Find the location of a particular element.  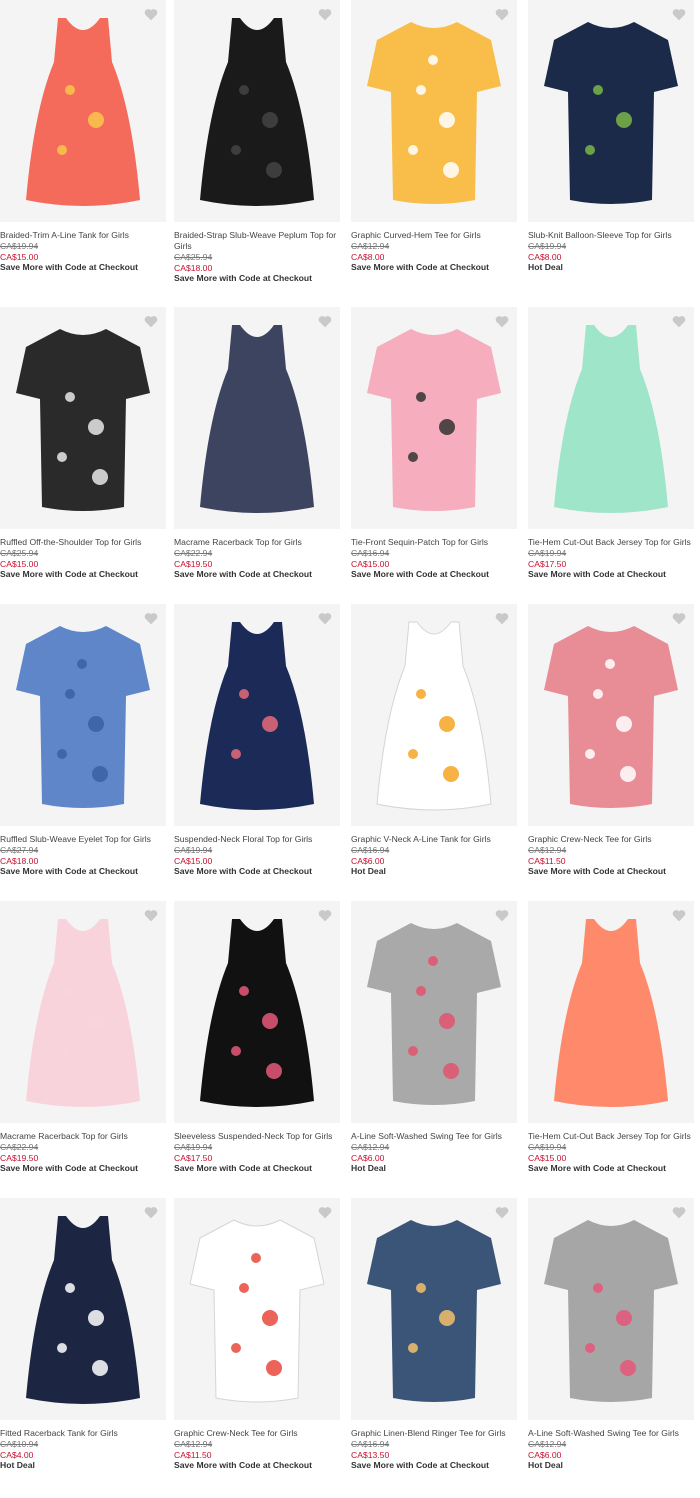

product-name-link: Graphic Curved-Hem Tee for Girls is located at coordinates (432, 235).